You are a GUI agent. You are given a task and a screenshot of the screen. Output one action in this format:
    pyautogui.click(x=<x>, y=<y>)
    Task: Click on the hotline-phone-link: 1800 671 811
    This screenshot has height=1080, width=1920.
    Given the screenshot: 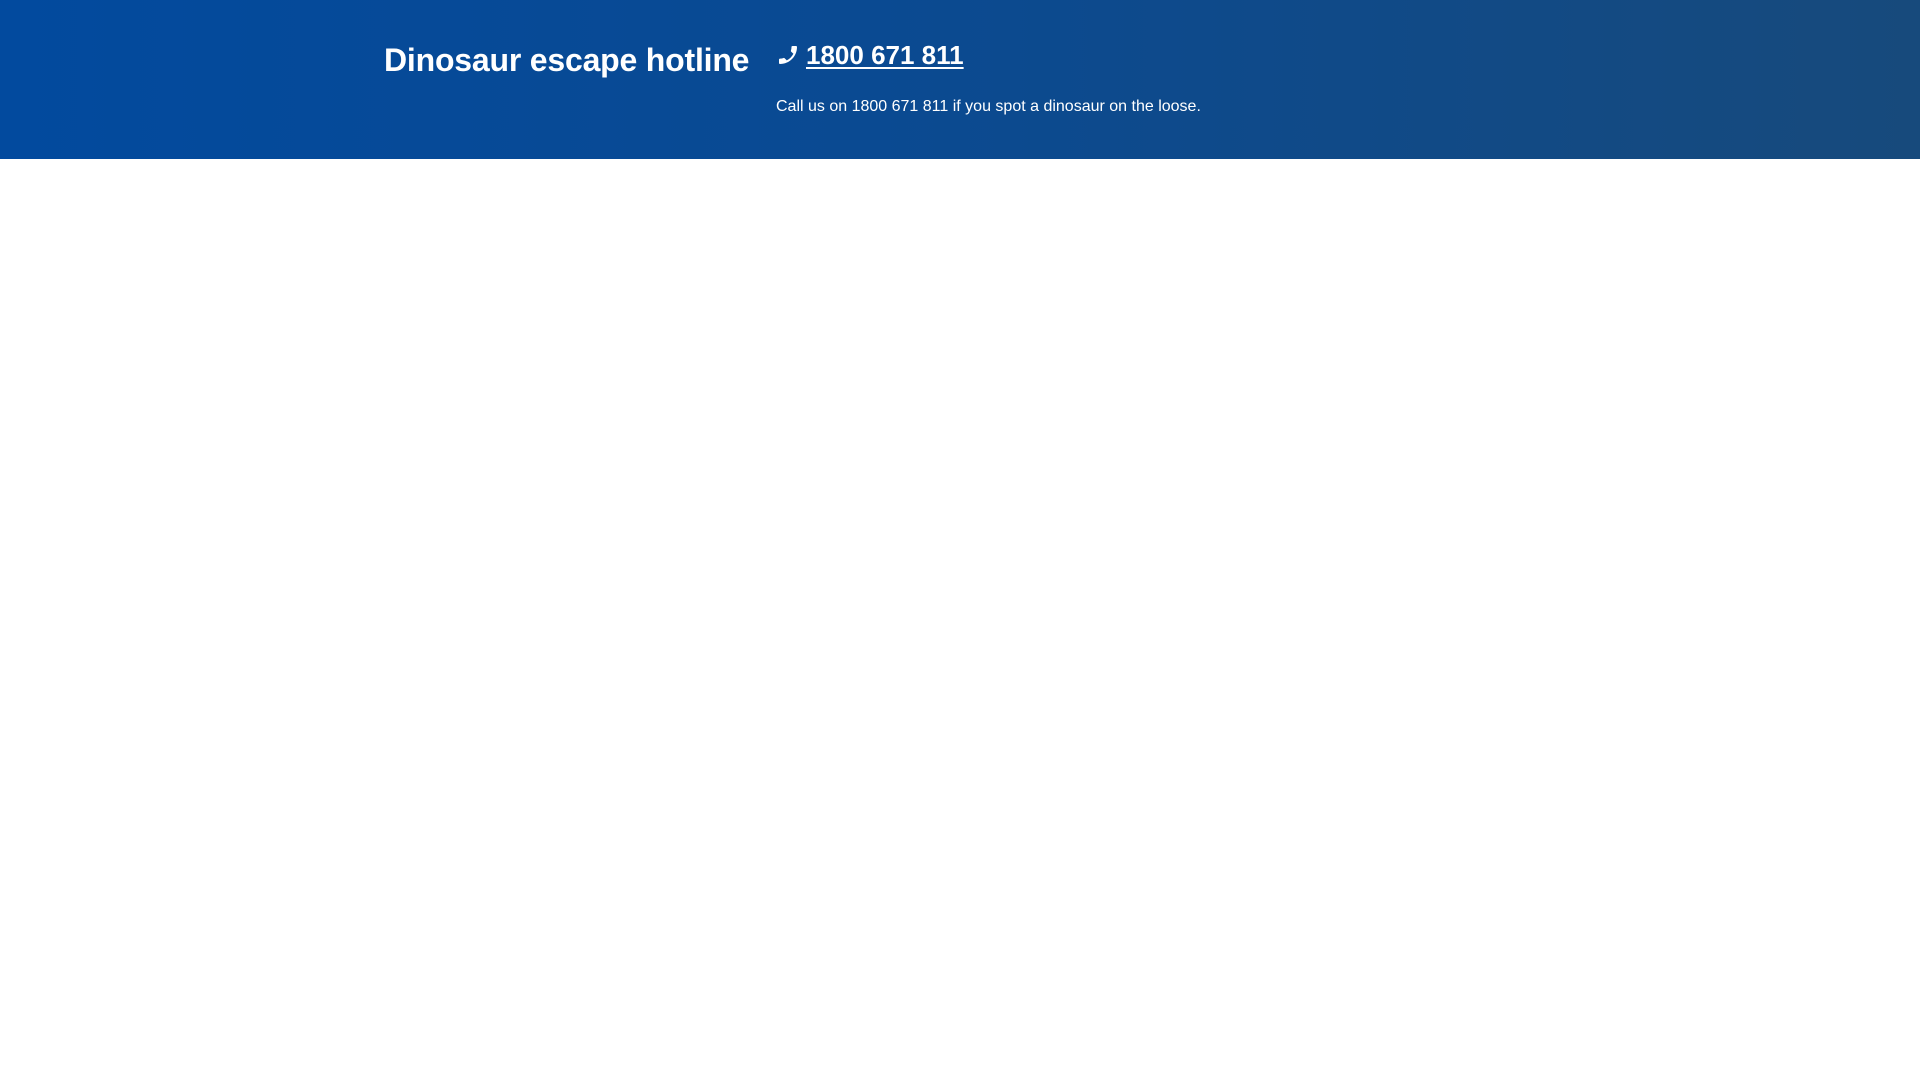 What is the action you would take?
    pyautogui.click(x=870, y=55)
    